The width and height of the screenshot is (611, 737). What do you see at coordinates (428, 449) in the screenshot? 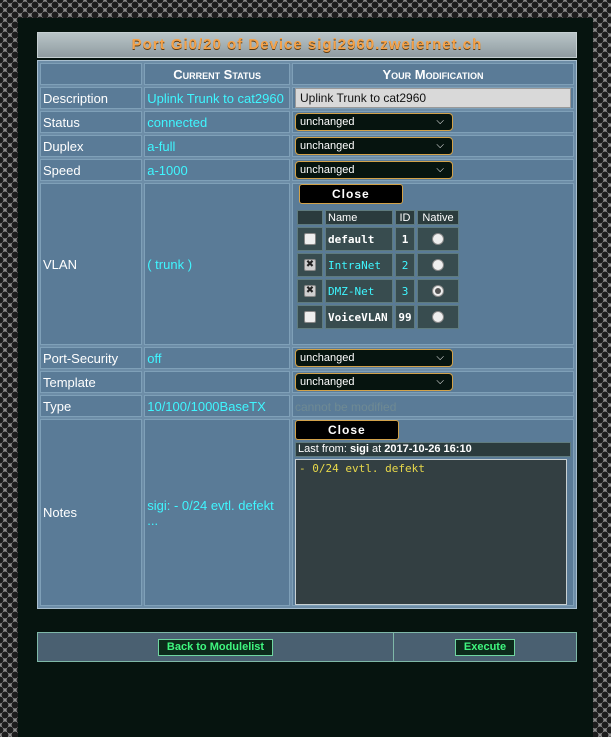
I see `last-from-time: 2017-10-26 16:10` at bounding box center [428, 449].